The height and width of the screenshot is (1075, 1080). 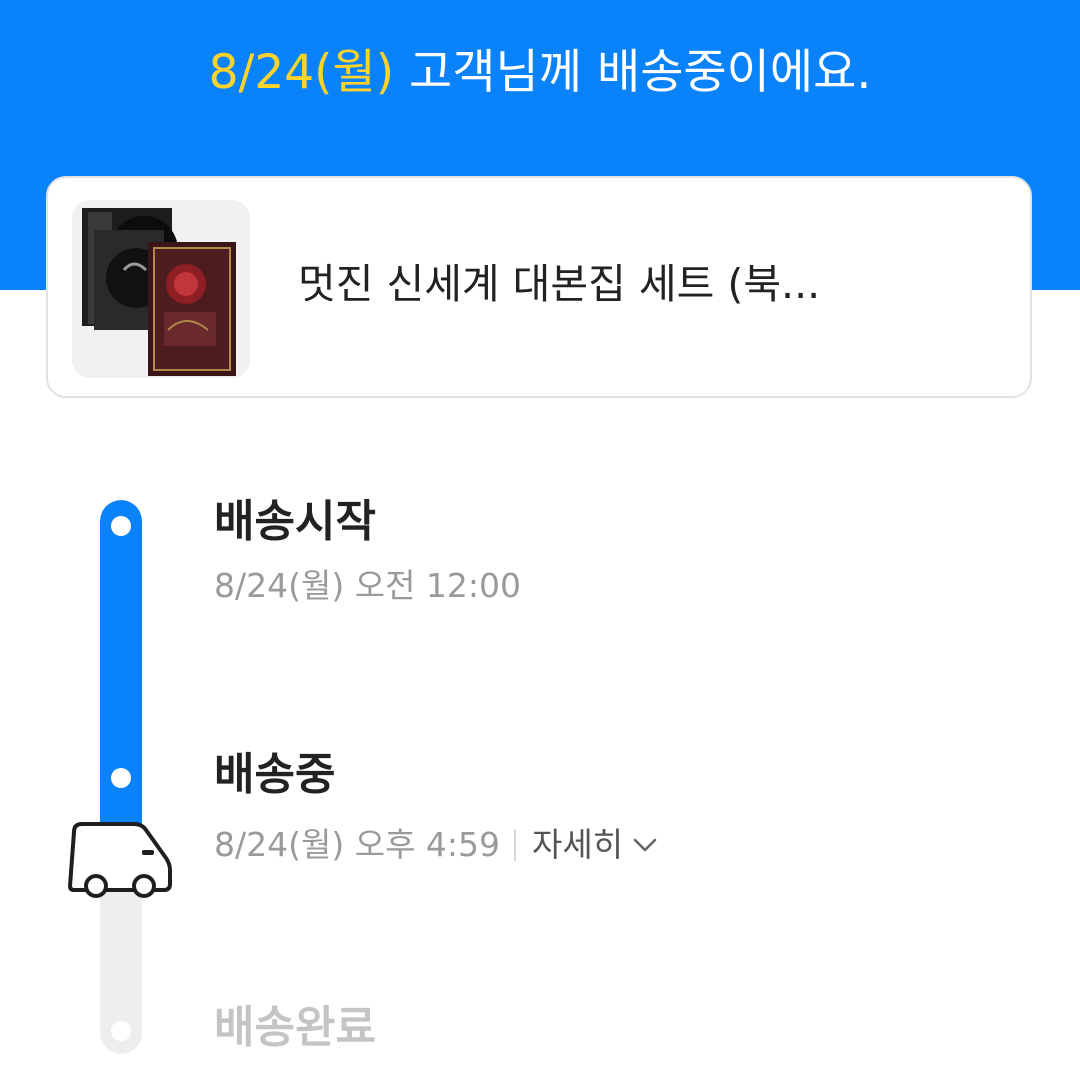 I want to click on step-title-start: 배송시작, so click(x=295, y=521).